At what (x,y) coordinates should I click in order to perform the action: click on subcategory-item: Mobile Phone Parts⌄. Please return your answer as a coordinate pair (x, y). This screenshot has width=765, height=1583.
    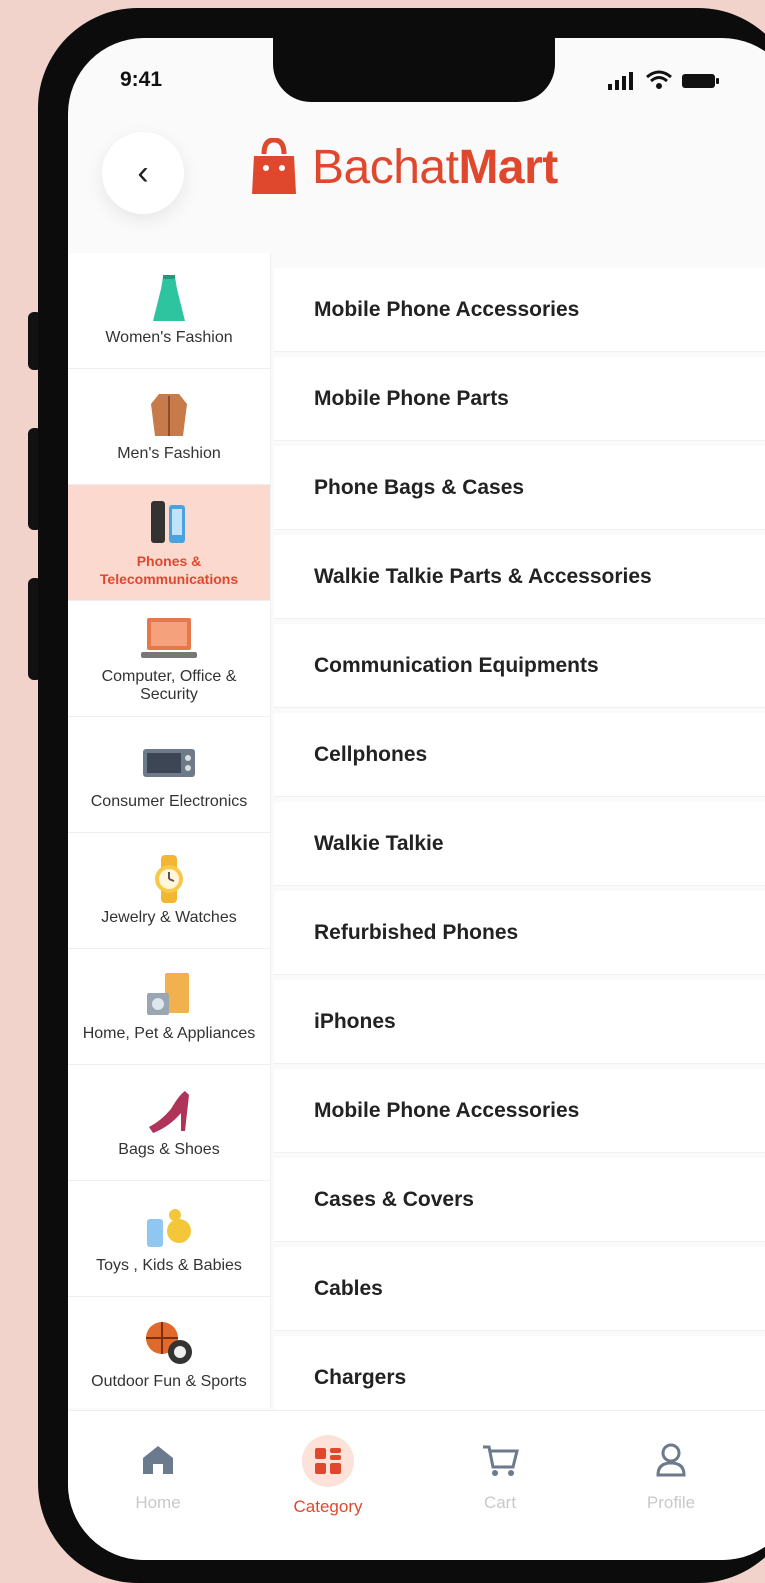
    Looking at the image, I should click on (519, 399).